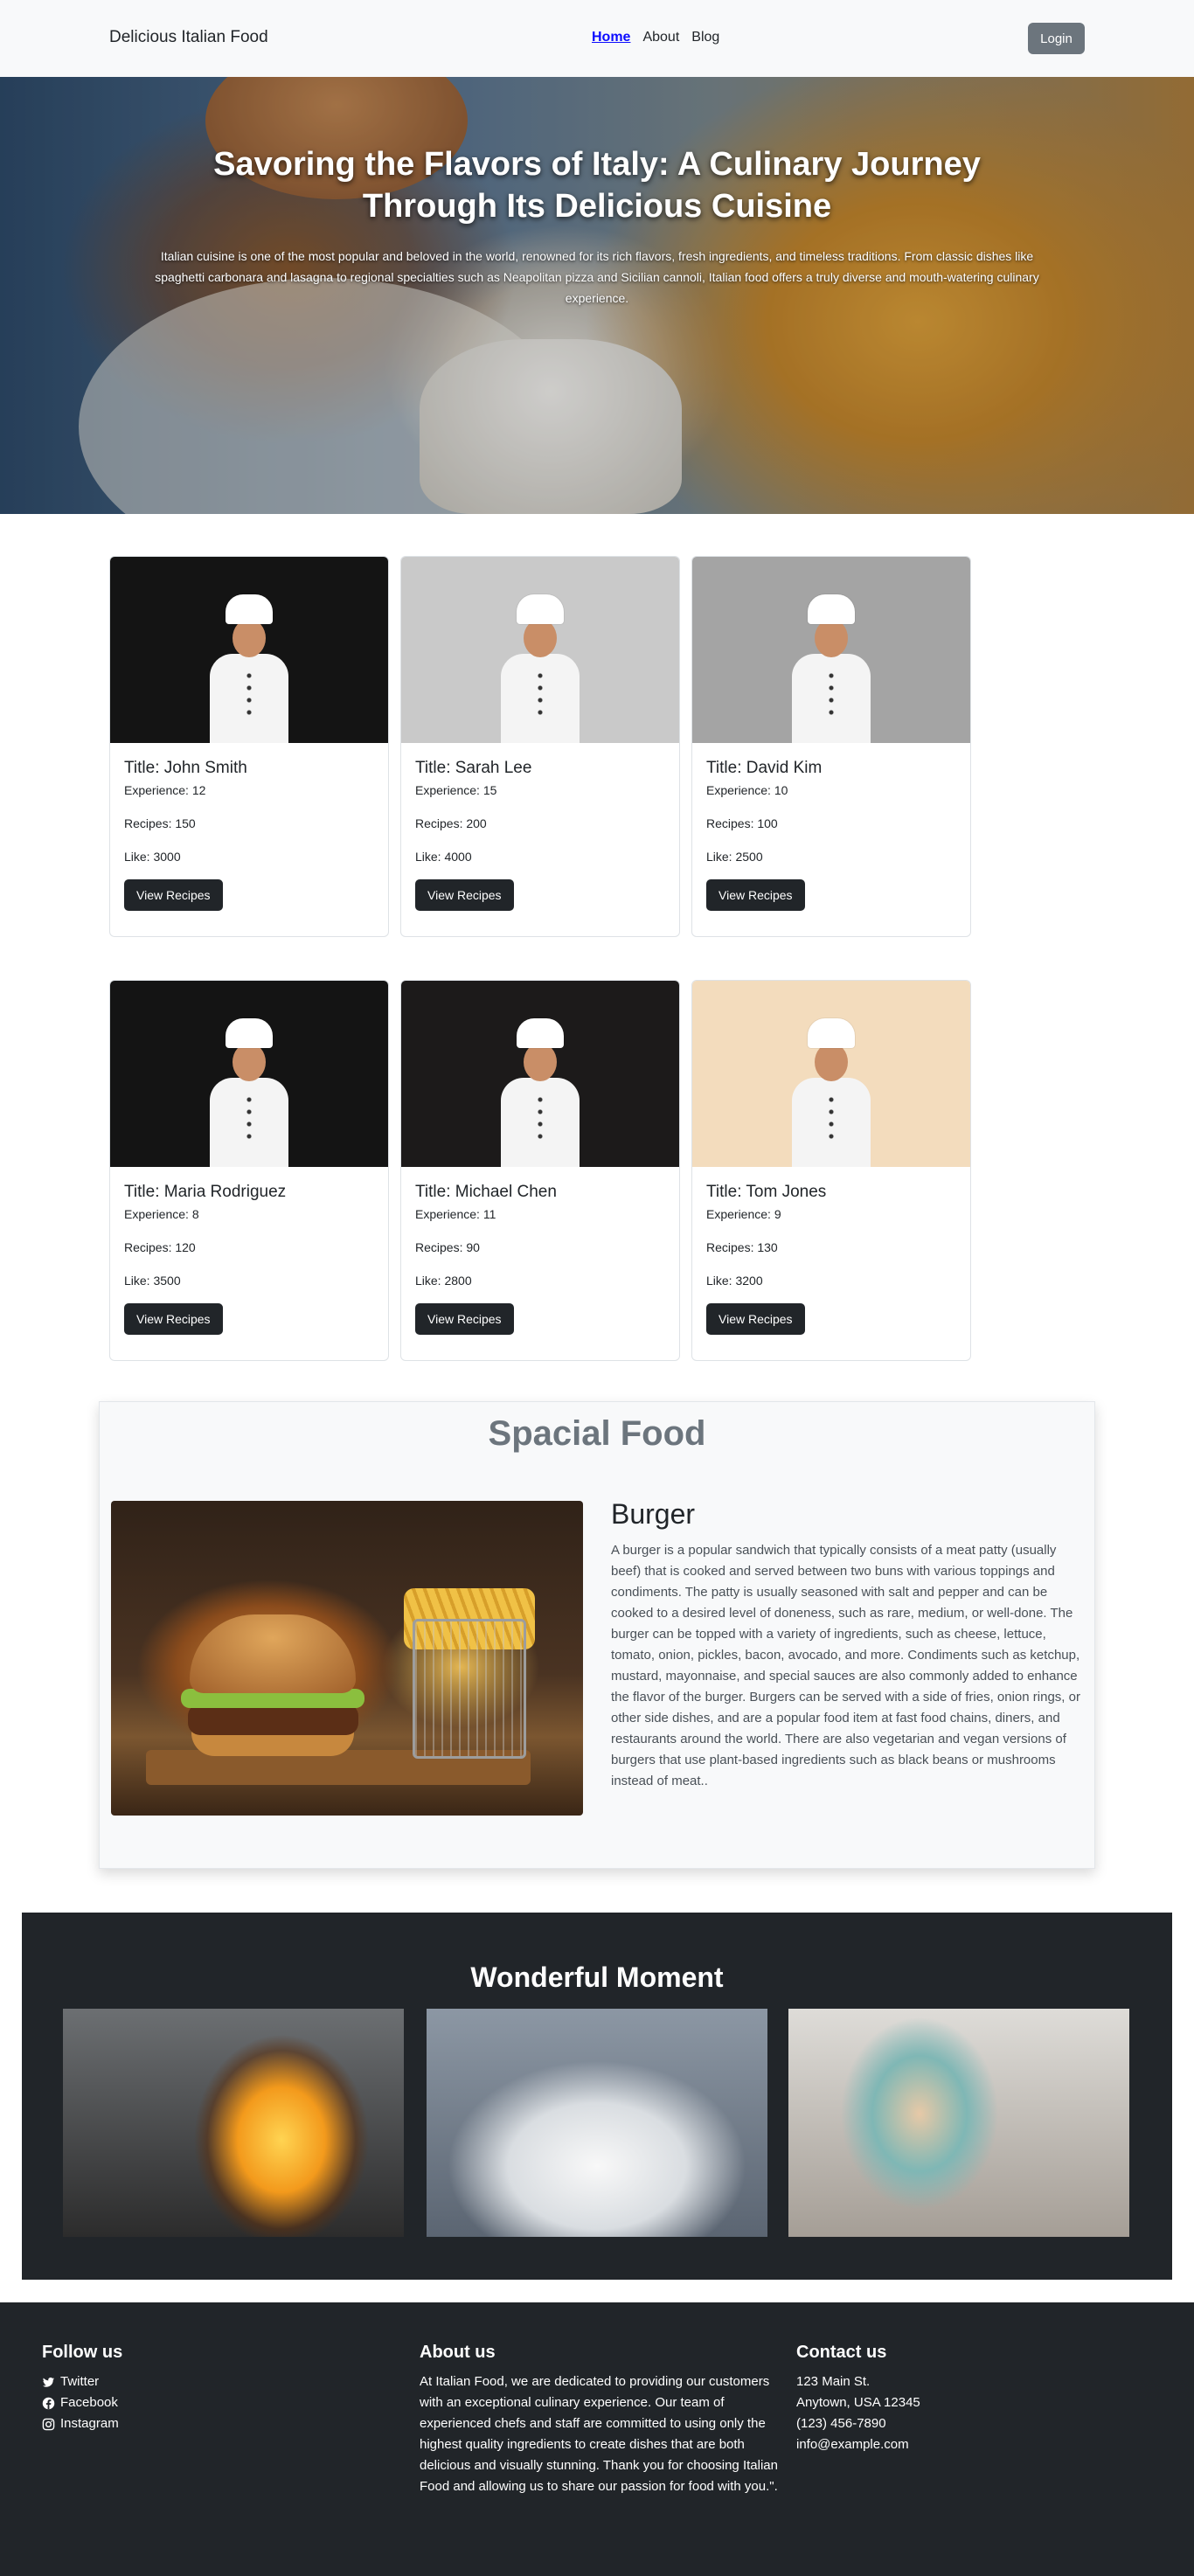  Describe the element at coordinates (611, 37) in the screenshot. I see `nav-link-home: Home` at that location.